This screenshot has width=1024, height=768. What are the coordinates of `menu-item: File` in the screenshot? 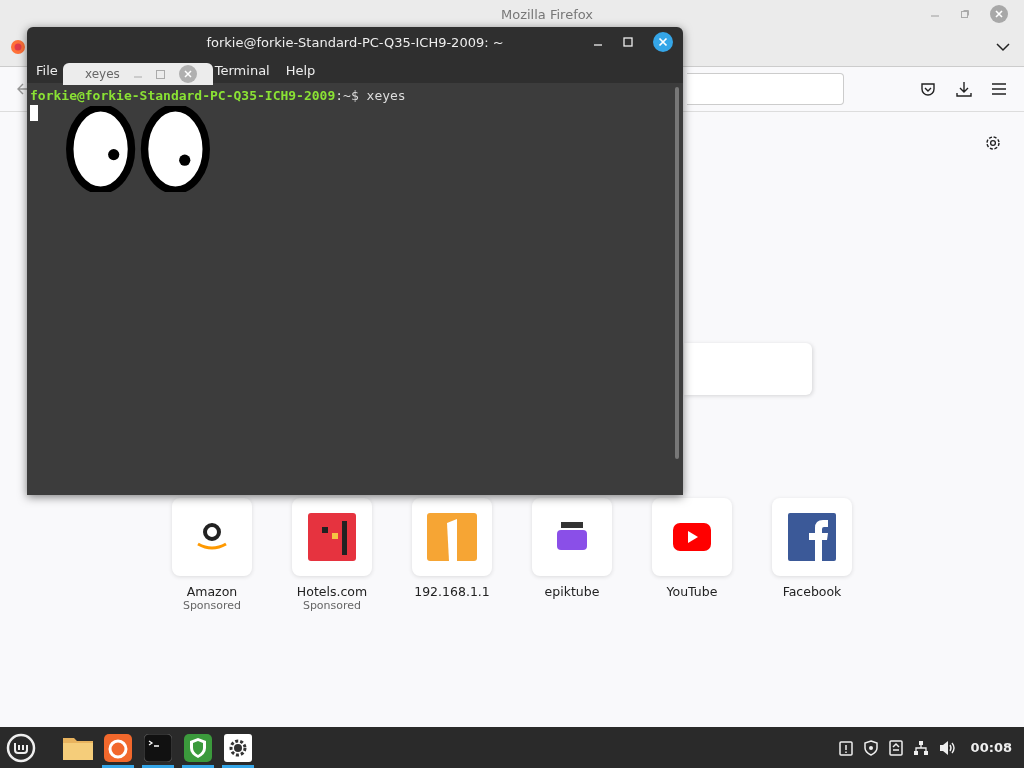 It's located at (47, 70).